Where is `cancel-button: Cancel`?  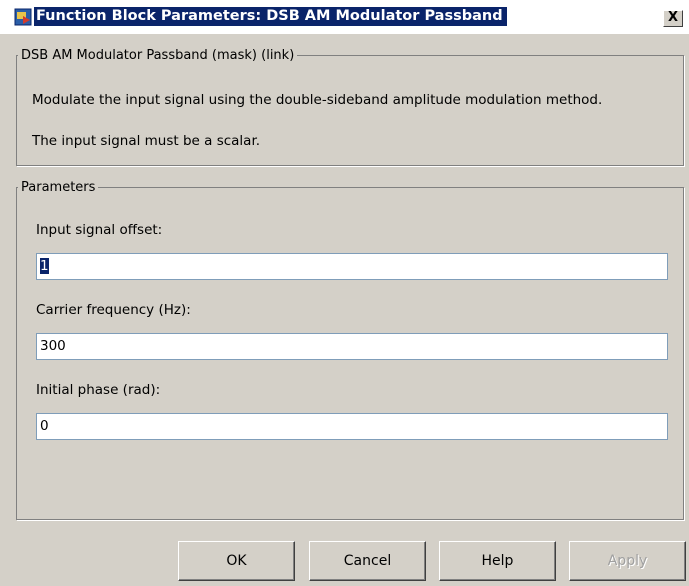
cancel-button: Cancel is located at coordinates (367, 561).